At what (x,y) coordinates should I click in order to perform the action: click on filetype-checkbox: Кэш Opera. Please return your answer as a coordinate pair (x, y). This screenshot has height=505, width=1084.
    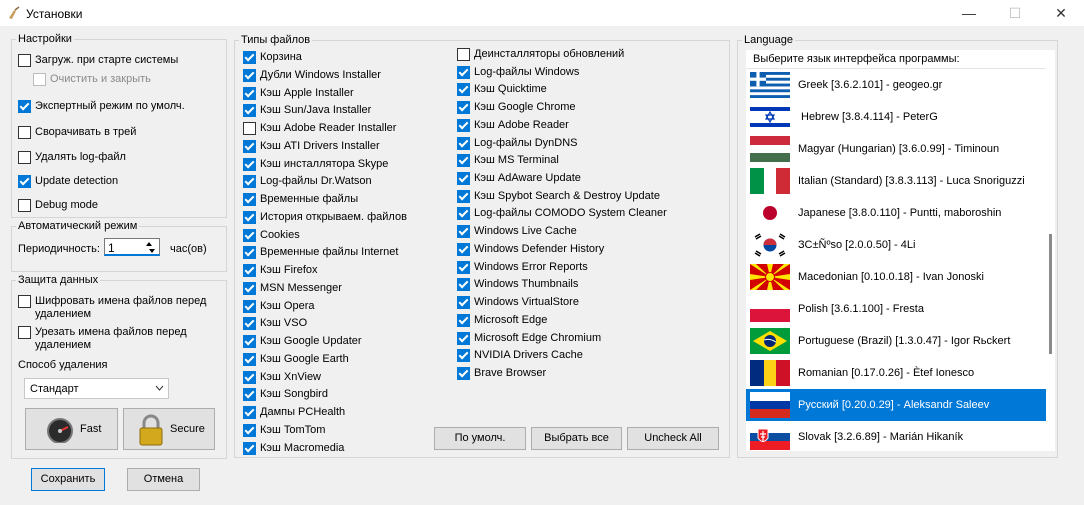
    Looking at the image, I should click on (278, 306).